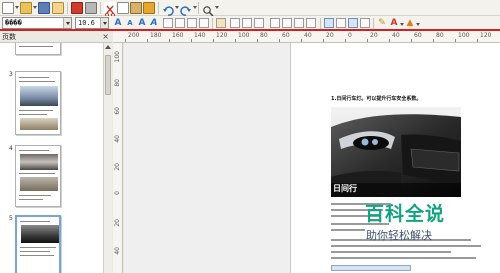 The height and width of the screenshot is (273, 500). What do you see at coordinates (235, 23) in the screenshot?
I see `list-icon` at bounding box center [235, 23].